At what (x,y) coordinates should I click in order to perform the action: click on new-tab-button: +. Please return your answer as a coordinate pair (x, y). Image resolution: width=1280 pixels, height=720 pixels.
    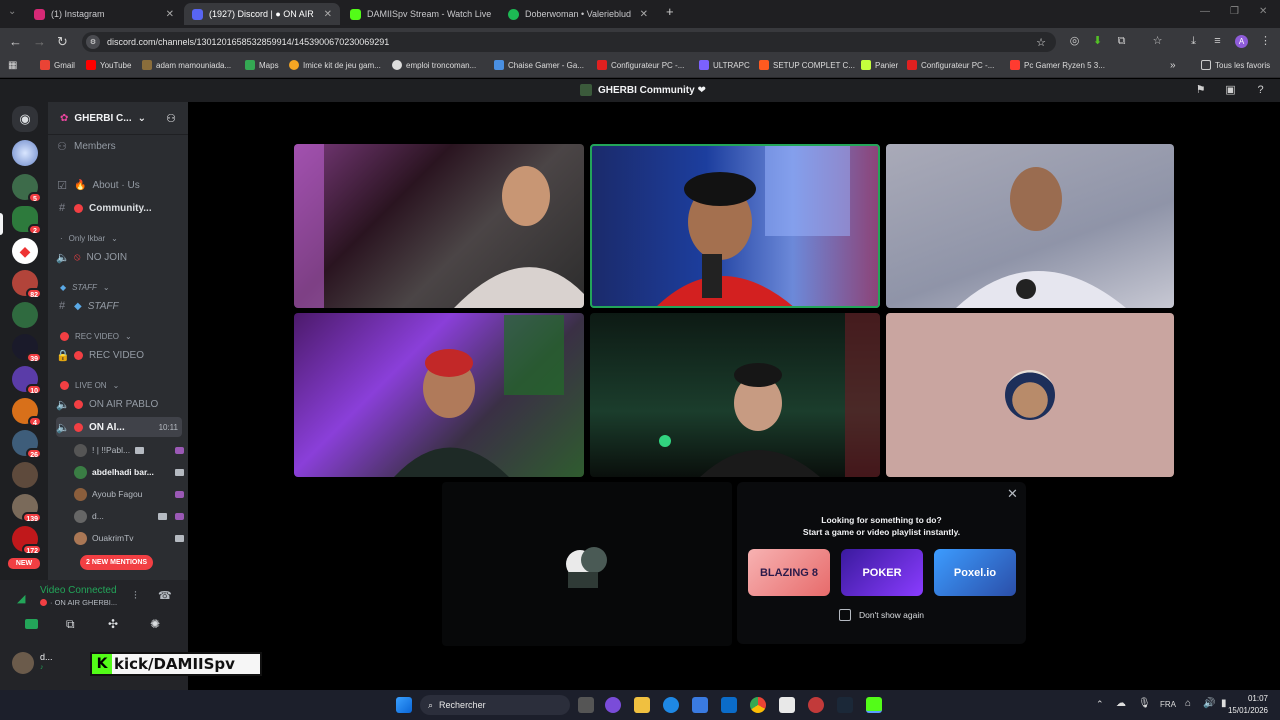
    Looking at the image, I should click on (670, 11).